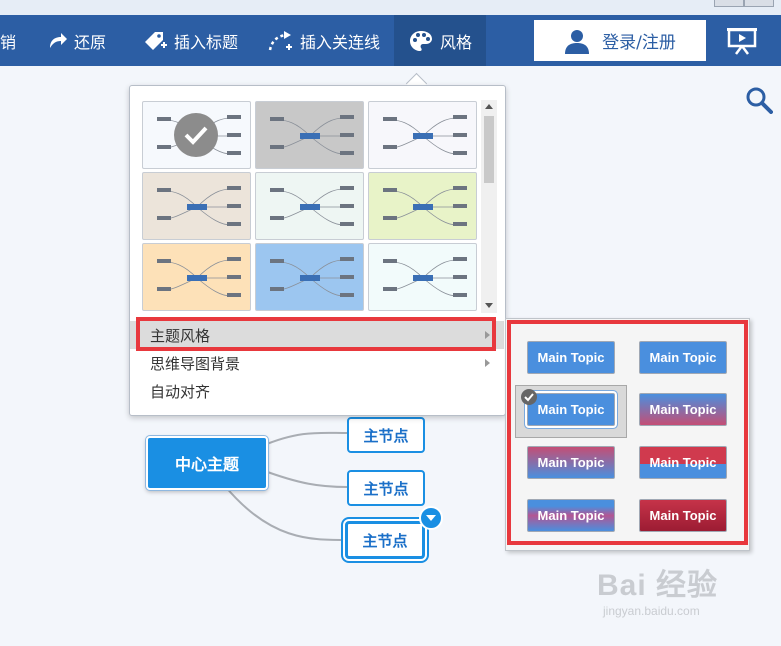  I want to click on redo-button: 还原, so click(76, 40).